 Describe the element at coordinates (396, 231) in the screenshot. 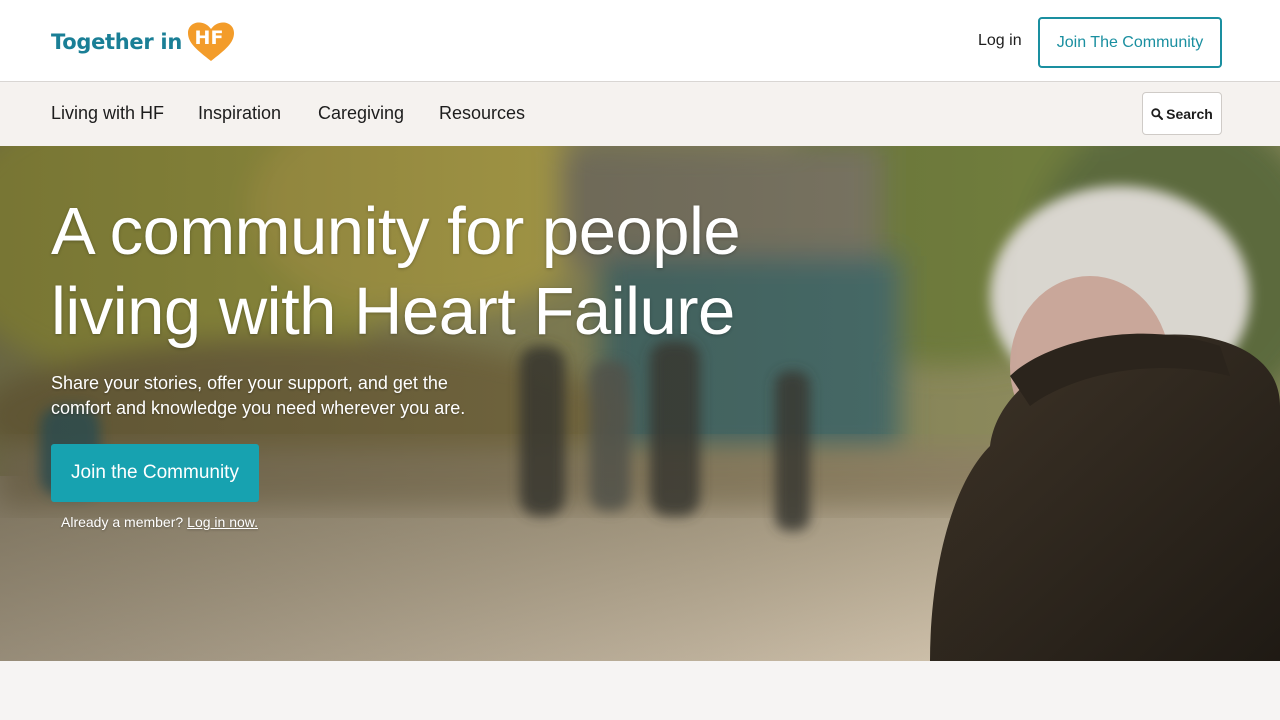

I see `hero-title-line-1: A community for people` at that location.